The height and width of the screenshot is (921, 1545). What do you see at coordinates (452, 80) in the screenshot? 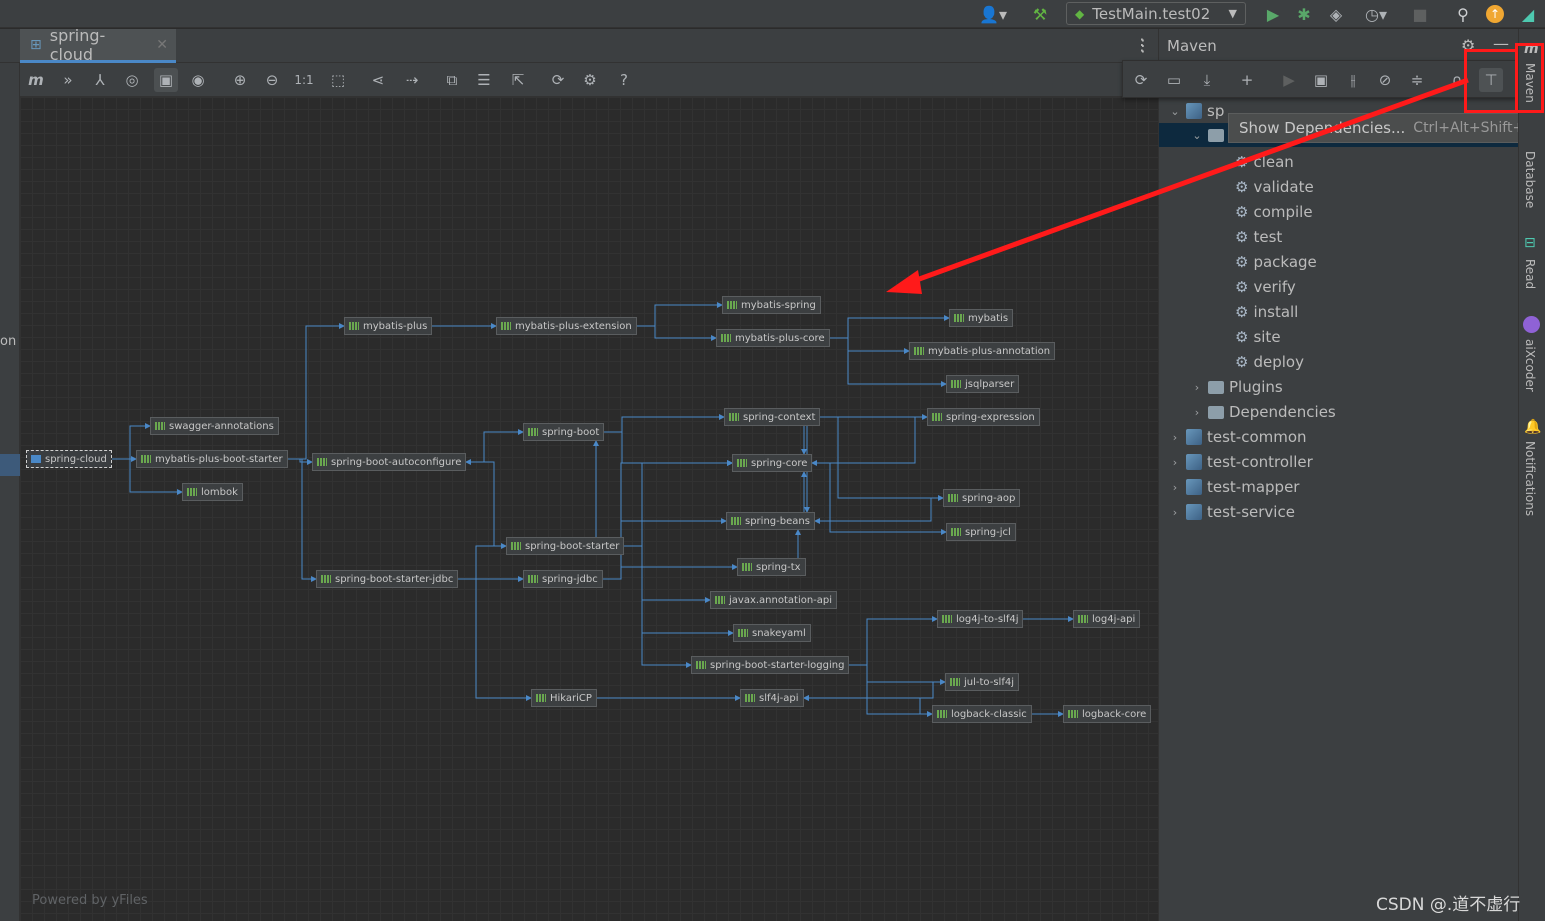
I see `copy-icon: ⧉` at bounding box center [452, 80].